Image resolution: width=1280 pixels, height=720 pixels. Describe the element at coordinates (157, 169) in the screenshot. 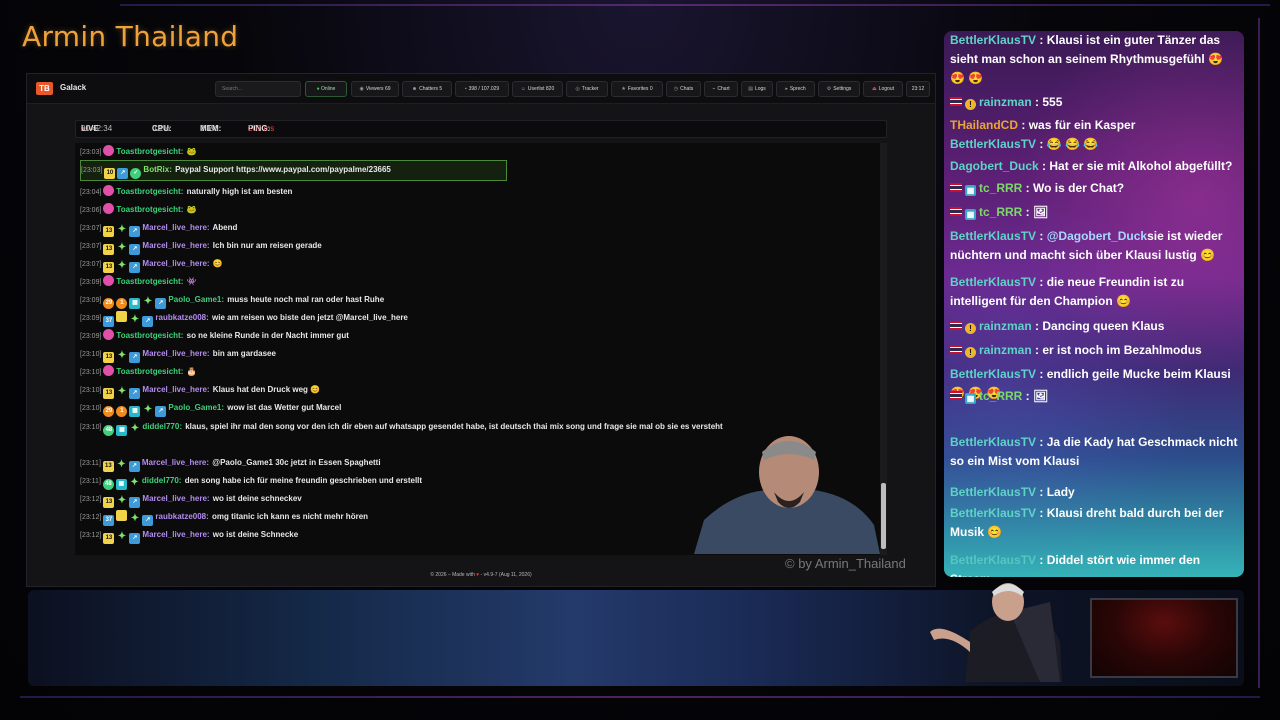

I see `chat-username: BotRix:` at that location.